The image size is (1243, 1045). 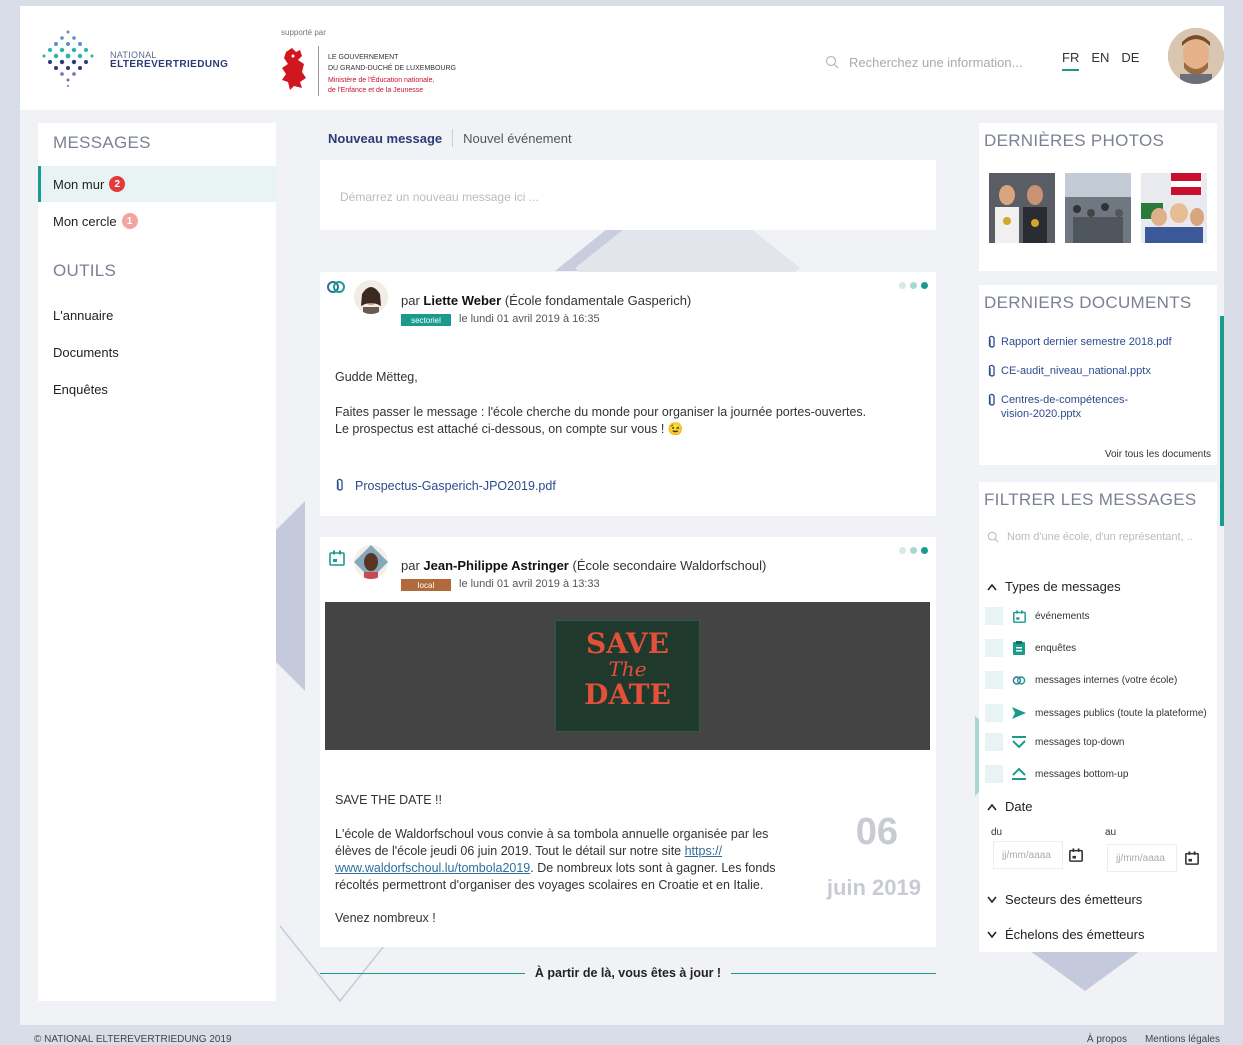 I want to click on filter-option-label: événements, so click(x=1062, y=616).